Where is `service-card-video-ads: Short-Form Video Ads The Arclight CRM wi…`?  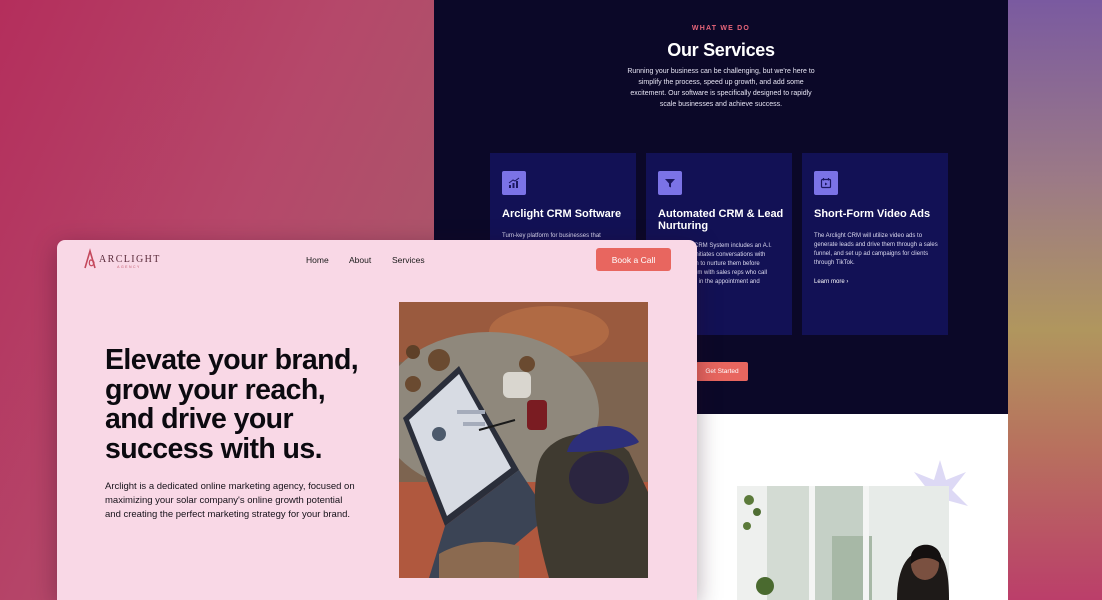
service-card-video-ads: Short-Form Video Ads The Arclight CRM wi… is located at coordinates (875, 244).